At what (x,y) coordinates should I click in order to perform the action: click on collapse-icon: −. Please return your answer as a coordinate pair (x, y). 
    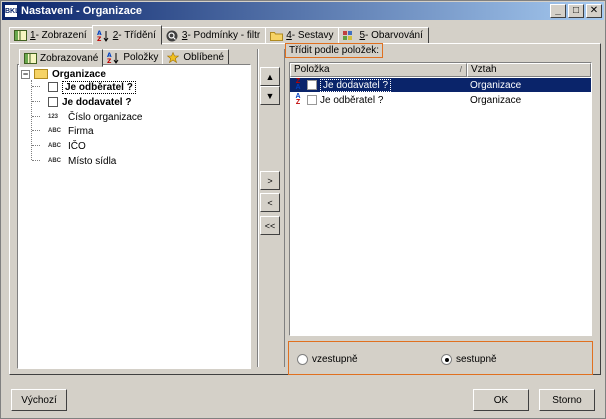
    Looking at the image, I should click on (25, 74).